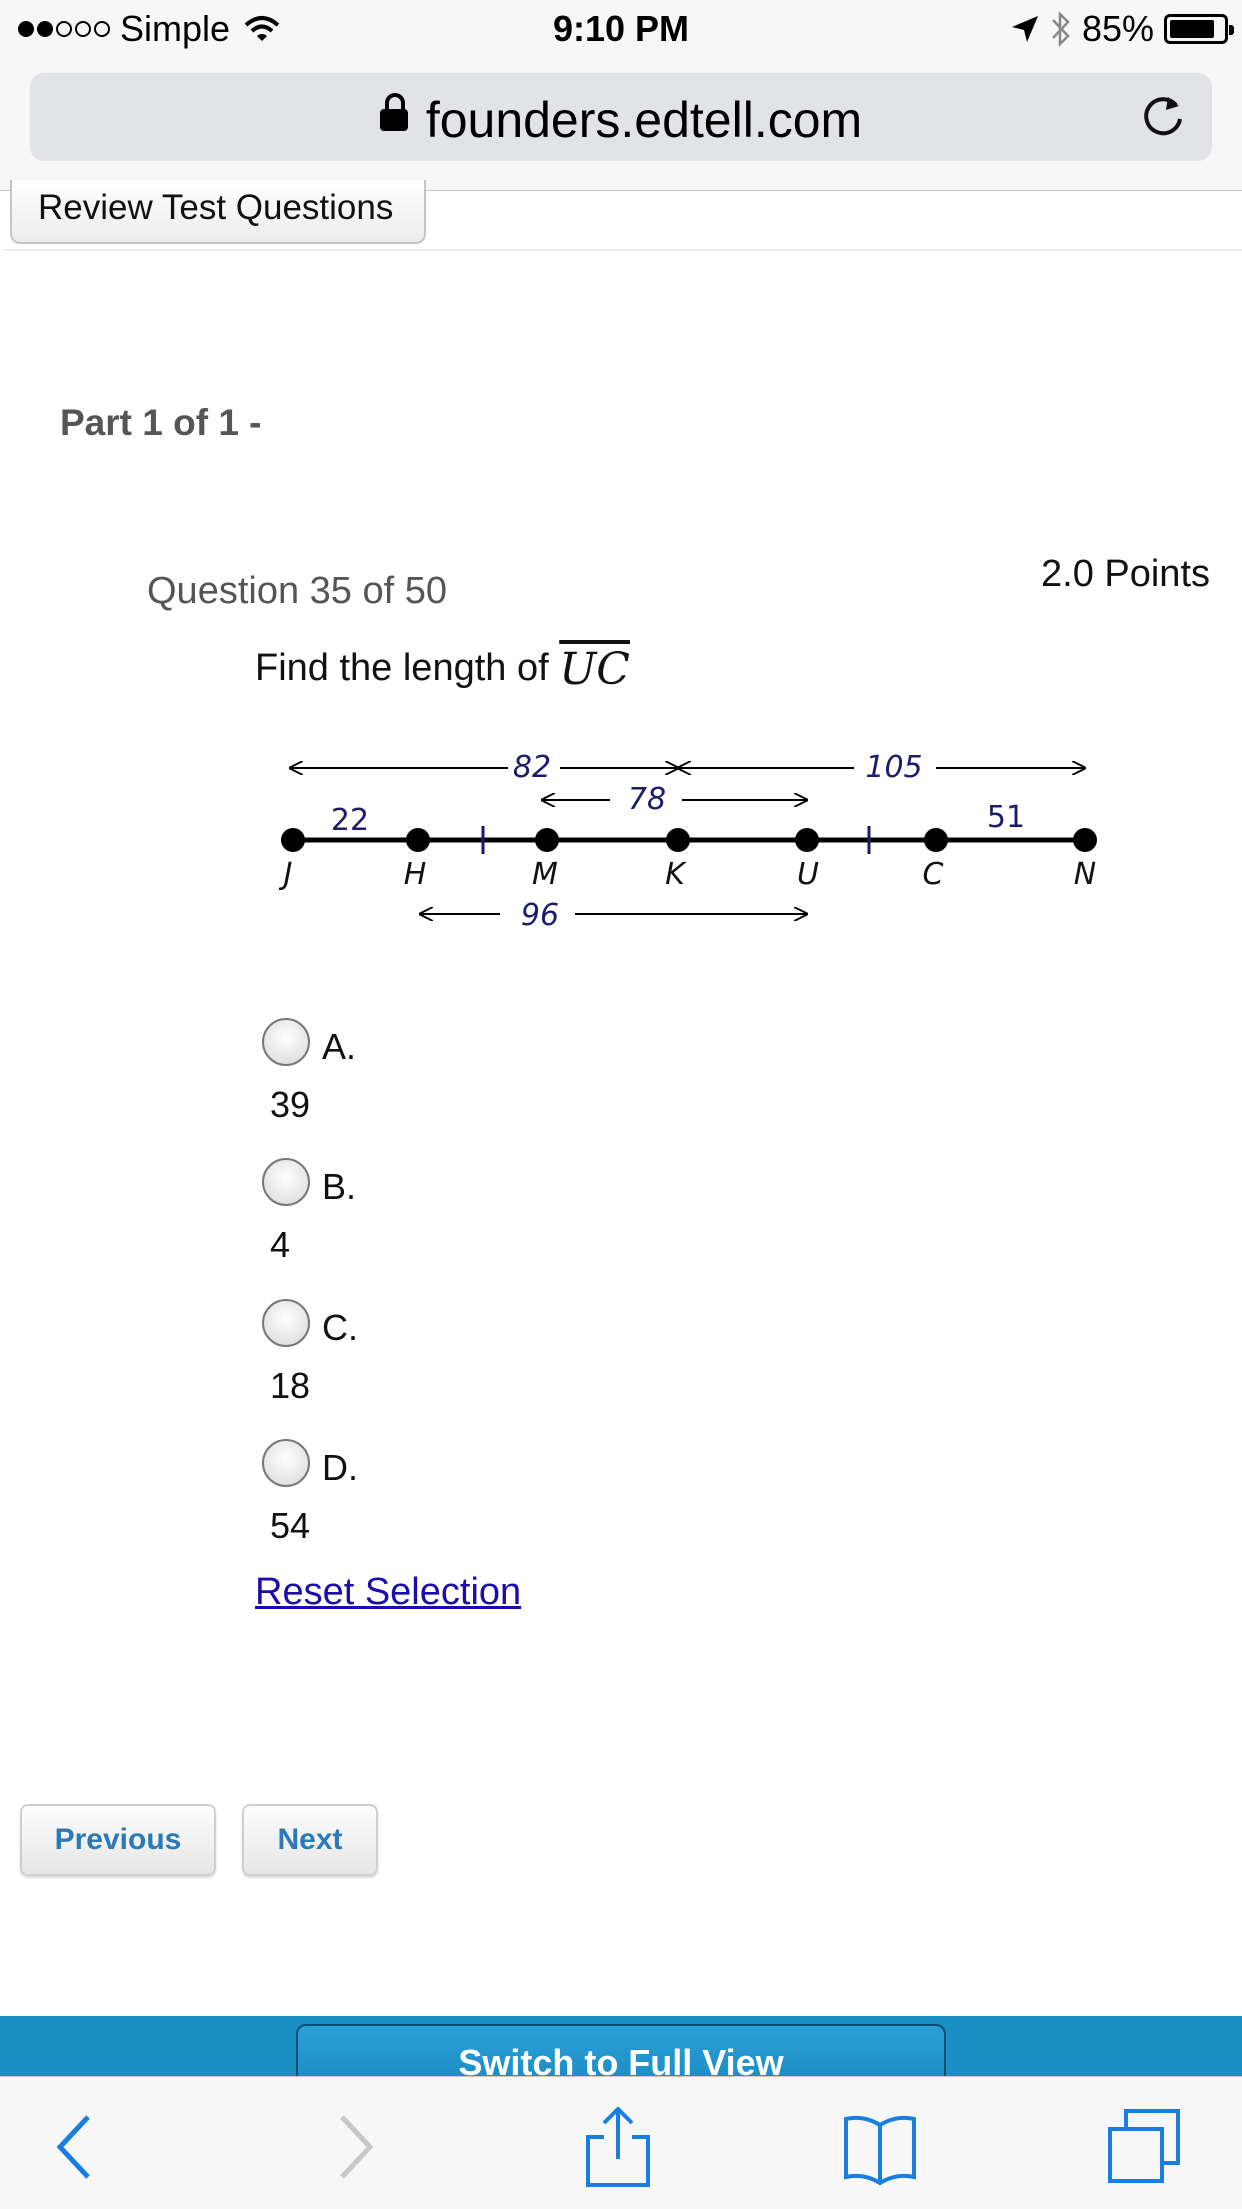  I want to click on url-text: founders.edtell.com, so click(644, 120).